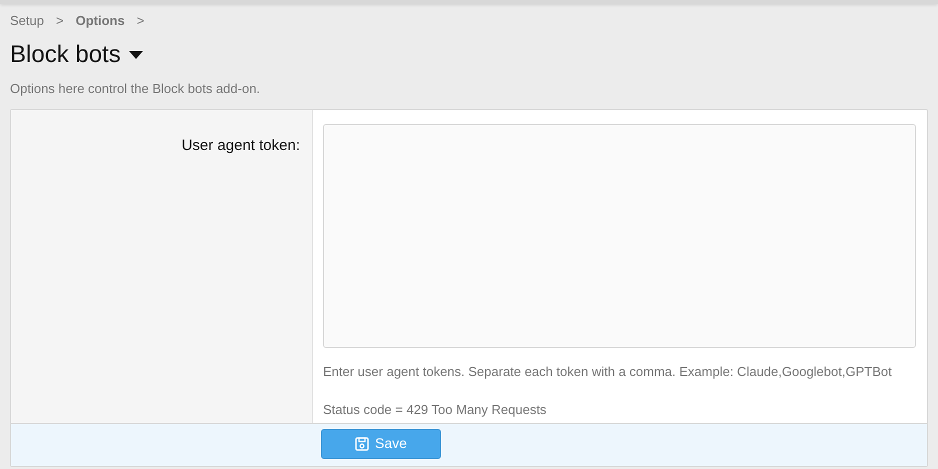  I want to click on field-label: User agent token:, so click(241, 145).